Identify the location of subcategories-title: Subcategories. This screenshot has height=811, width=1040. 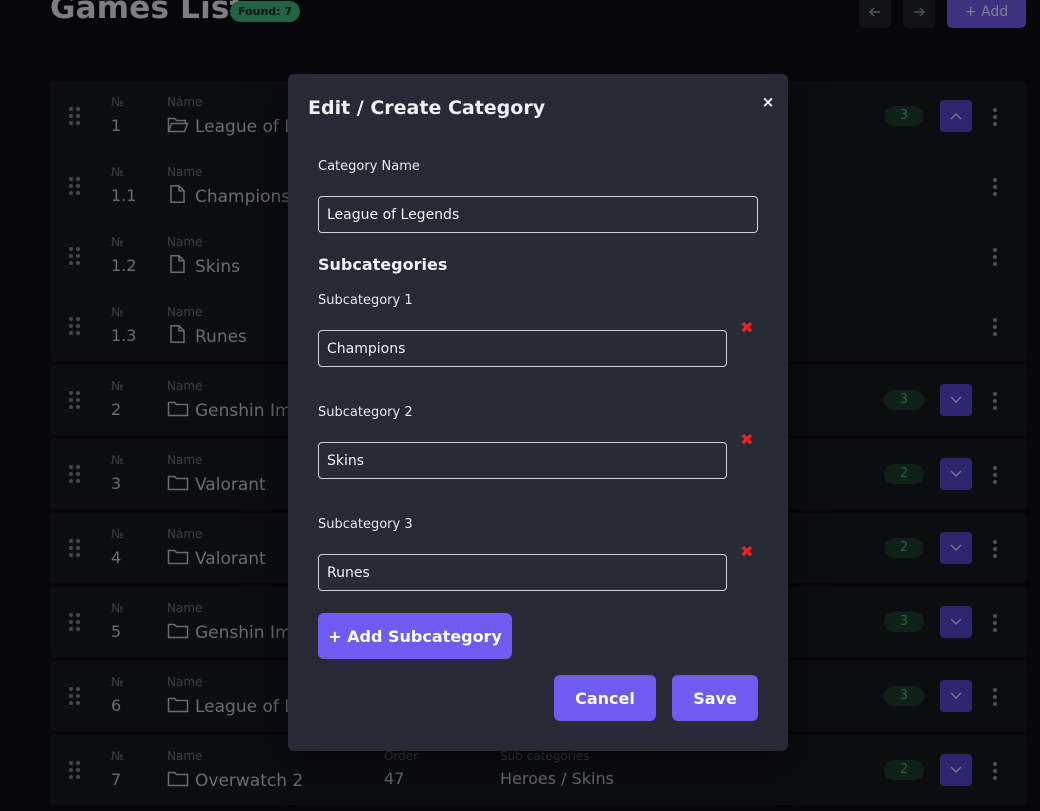
(383, 264).